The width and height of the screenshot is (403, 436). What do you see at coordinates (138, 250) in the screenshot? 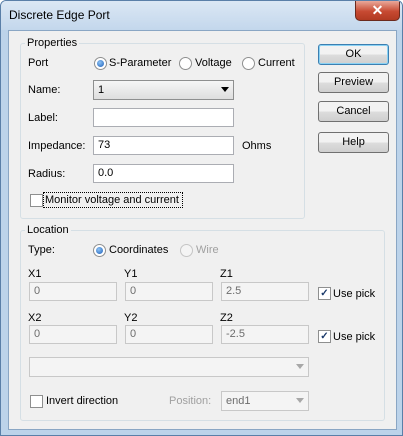
I see `type-coordinates-label: Coordinates` at bounding box center [138, 250].